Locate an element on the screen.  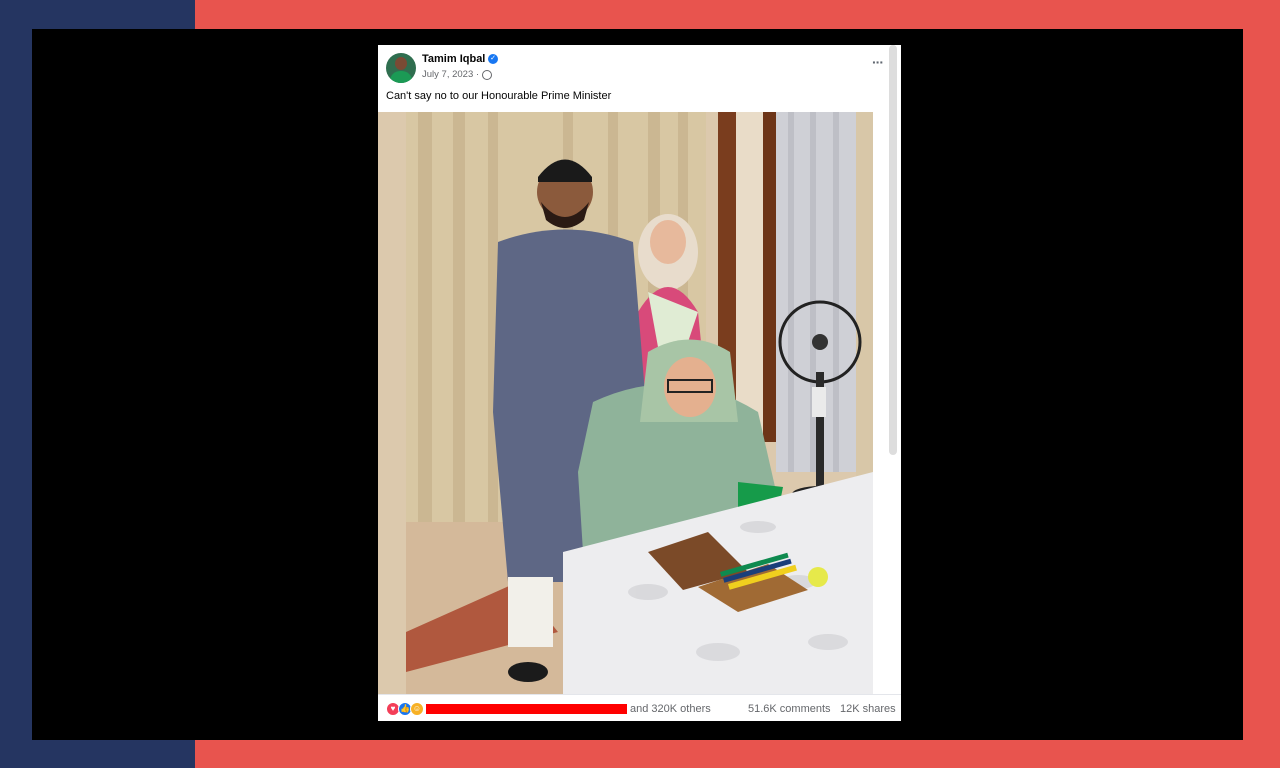
comments-count: 51.6K comments is located at coordinates (789, 709).